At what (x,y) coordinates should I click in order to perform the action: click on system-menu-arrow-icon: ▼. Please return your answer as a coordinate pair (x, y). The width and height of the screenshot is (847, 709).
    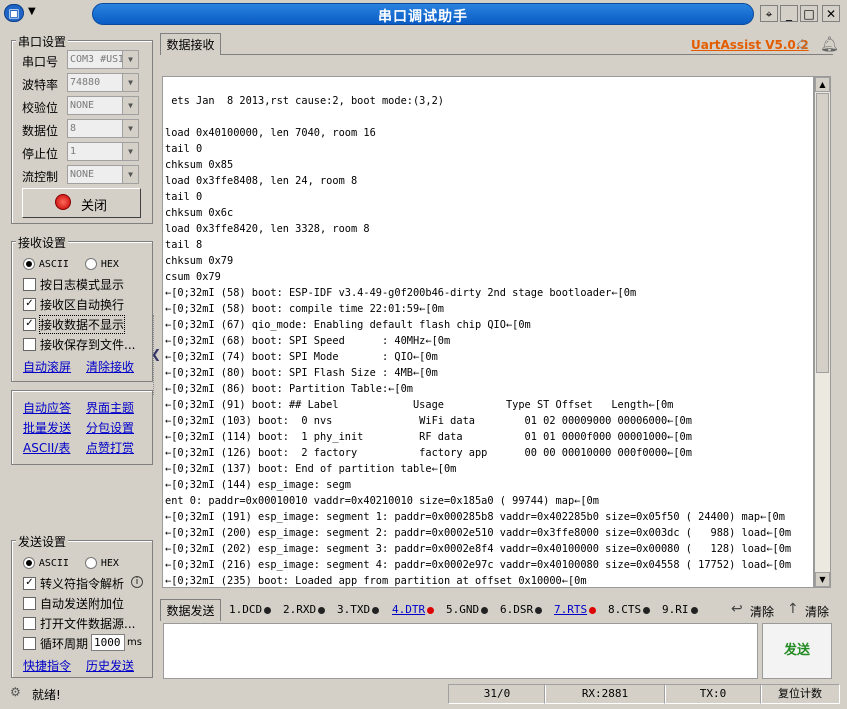
    Looking at the image, I should click on (32, 11).